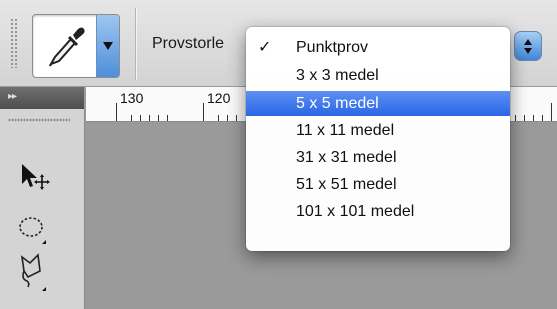 The width and height of the screenshot is (557, 309). What do you see at coordinates (135, 44) in the screenshot?
I see `options-separator` at bounding box center [135, 44].